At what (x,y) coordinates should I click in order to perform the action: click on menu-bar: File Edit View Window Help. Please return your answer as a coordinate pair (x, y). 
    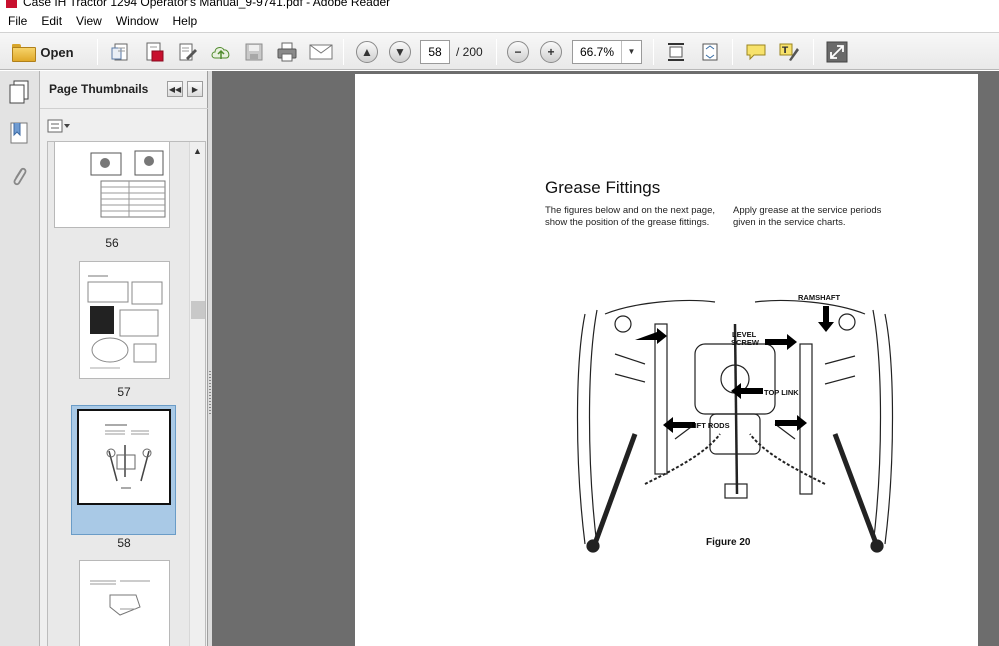
    Looking at the image, I should click on (499, 21).